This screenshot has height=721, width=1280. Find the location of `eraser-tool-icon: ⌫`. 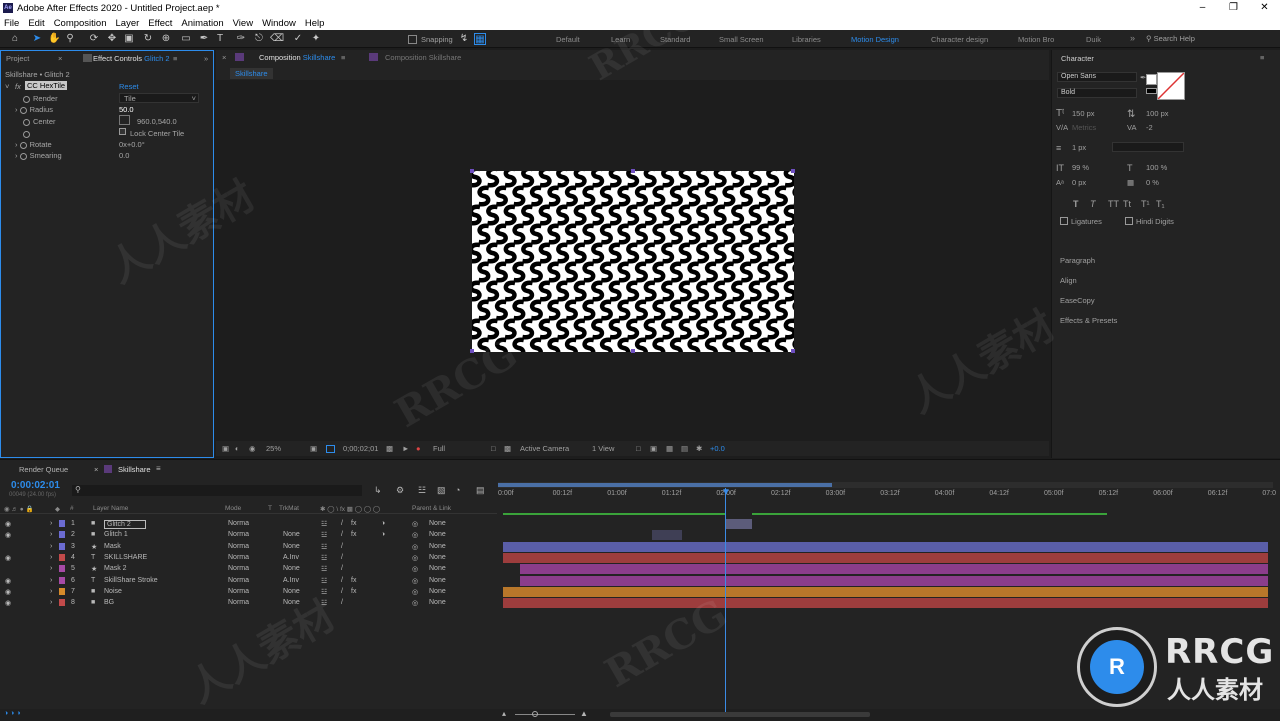

eraser-tool-icon: ⌫ is located at coordinates (276, 39).